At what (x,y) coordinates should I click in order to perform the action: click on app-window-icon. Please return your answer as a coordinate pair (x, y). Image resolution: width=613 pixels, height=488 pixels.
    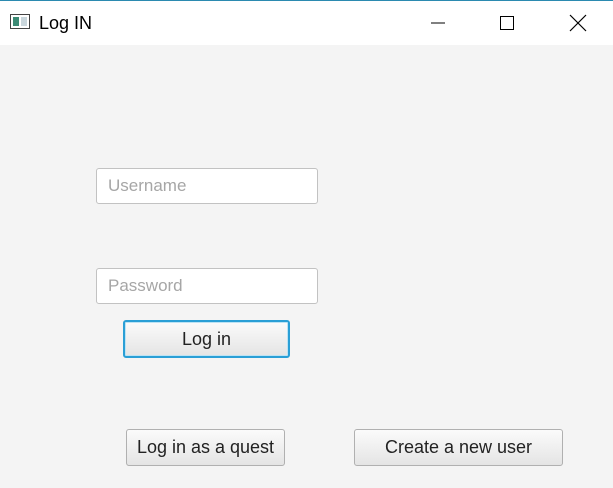
    Looking at the image, I should click on (20, 21).